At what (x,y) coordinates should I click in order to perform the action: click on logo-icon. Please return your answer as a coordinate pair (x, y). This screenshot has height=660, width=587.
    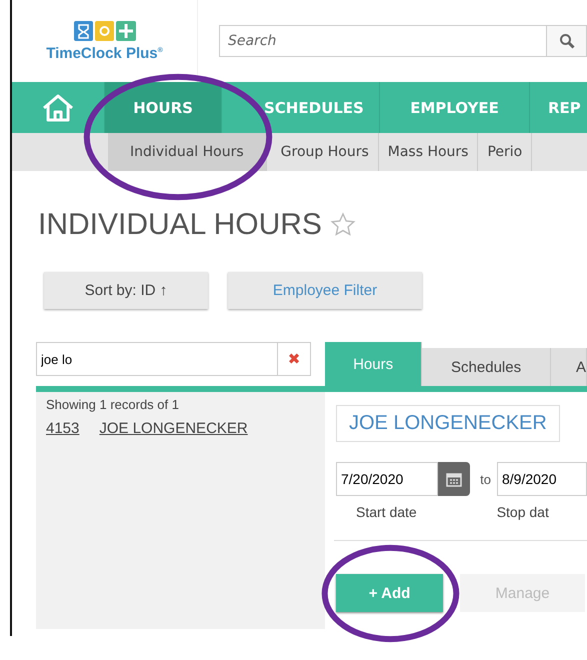
    Looking at the image, I should click on (105, 31).